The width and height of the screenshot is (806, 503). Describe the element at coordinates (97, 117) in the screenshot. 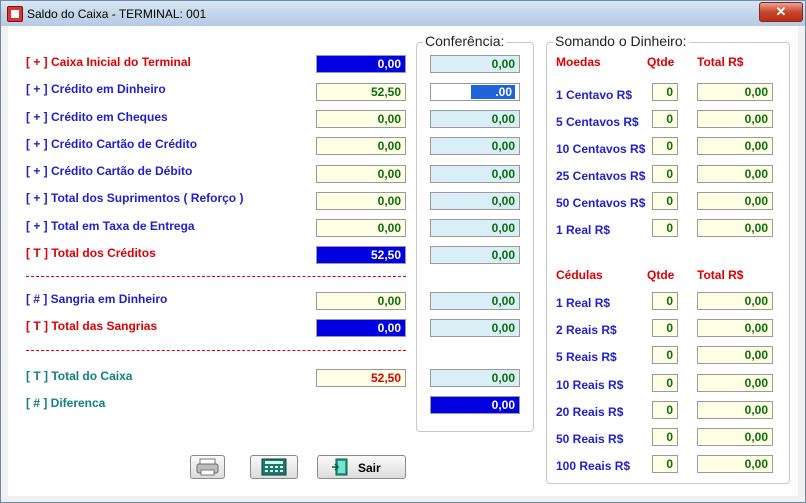

I see `label-credito-cheques: [ + ] Crédito em Cheques` at that location.